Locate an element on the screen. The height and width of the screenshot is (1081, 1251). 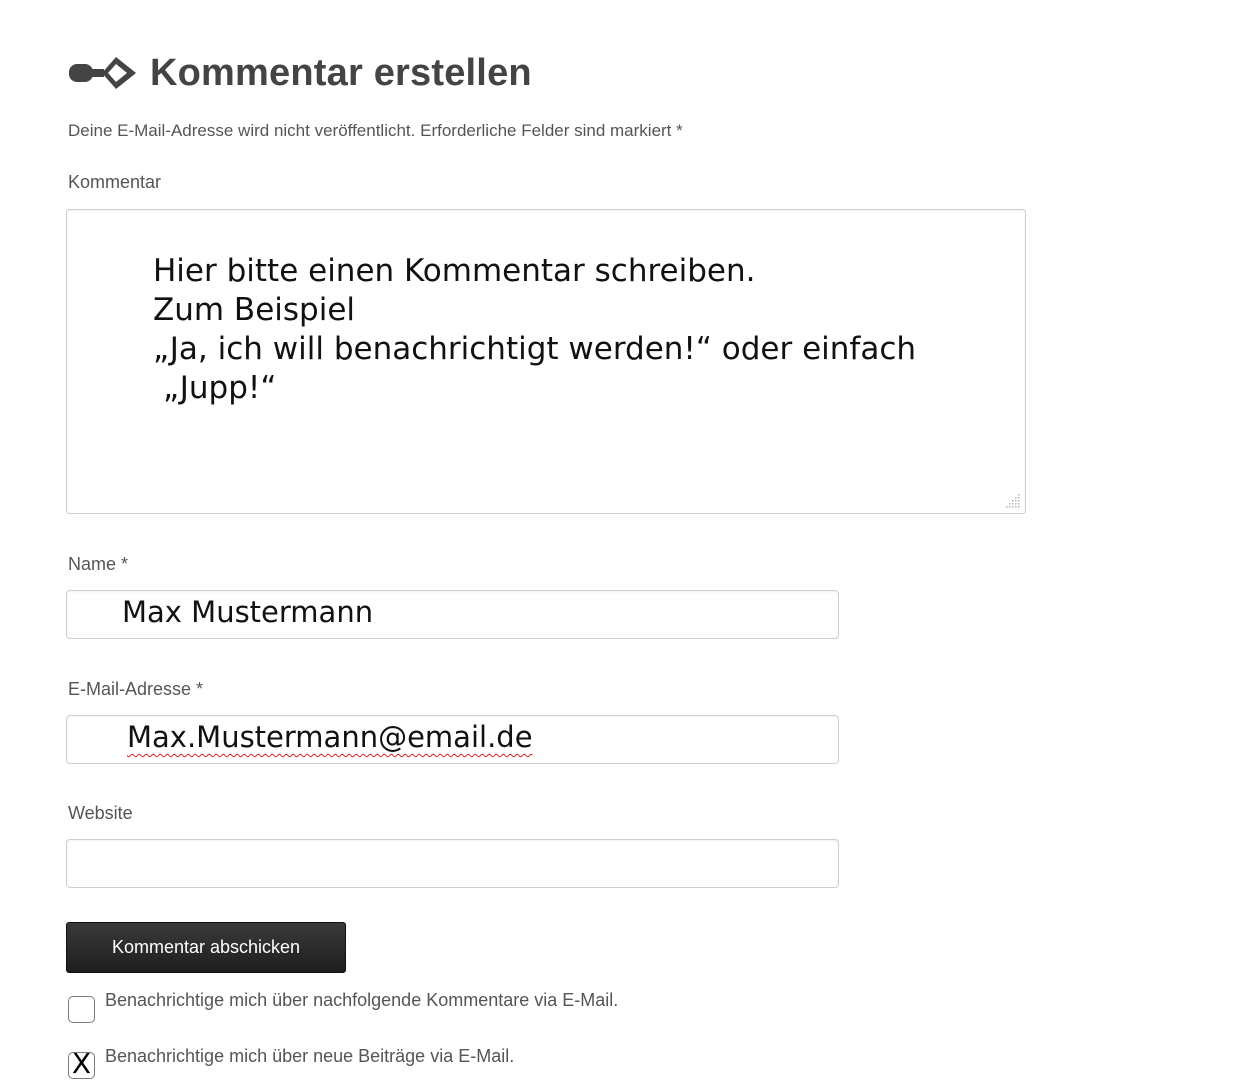
email-field: Max.Mustermann@email.de is located at coordinates (452, 739).